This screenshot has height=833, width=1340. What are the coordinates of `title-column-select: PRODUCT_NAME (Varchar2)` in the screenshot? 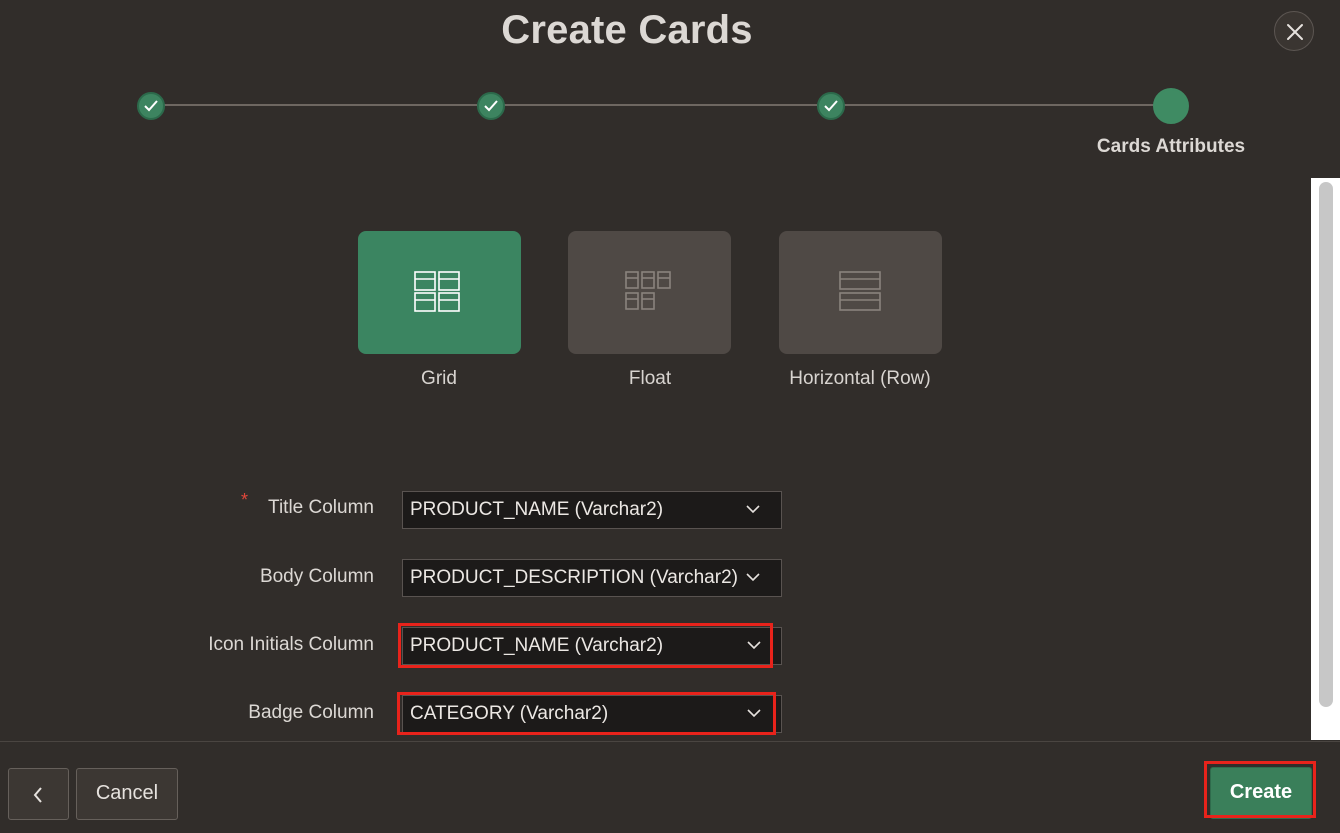 It's located at (592, 510).